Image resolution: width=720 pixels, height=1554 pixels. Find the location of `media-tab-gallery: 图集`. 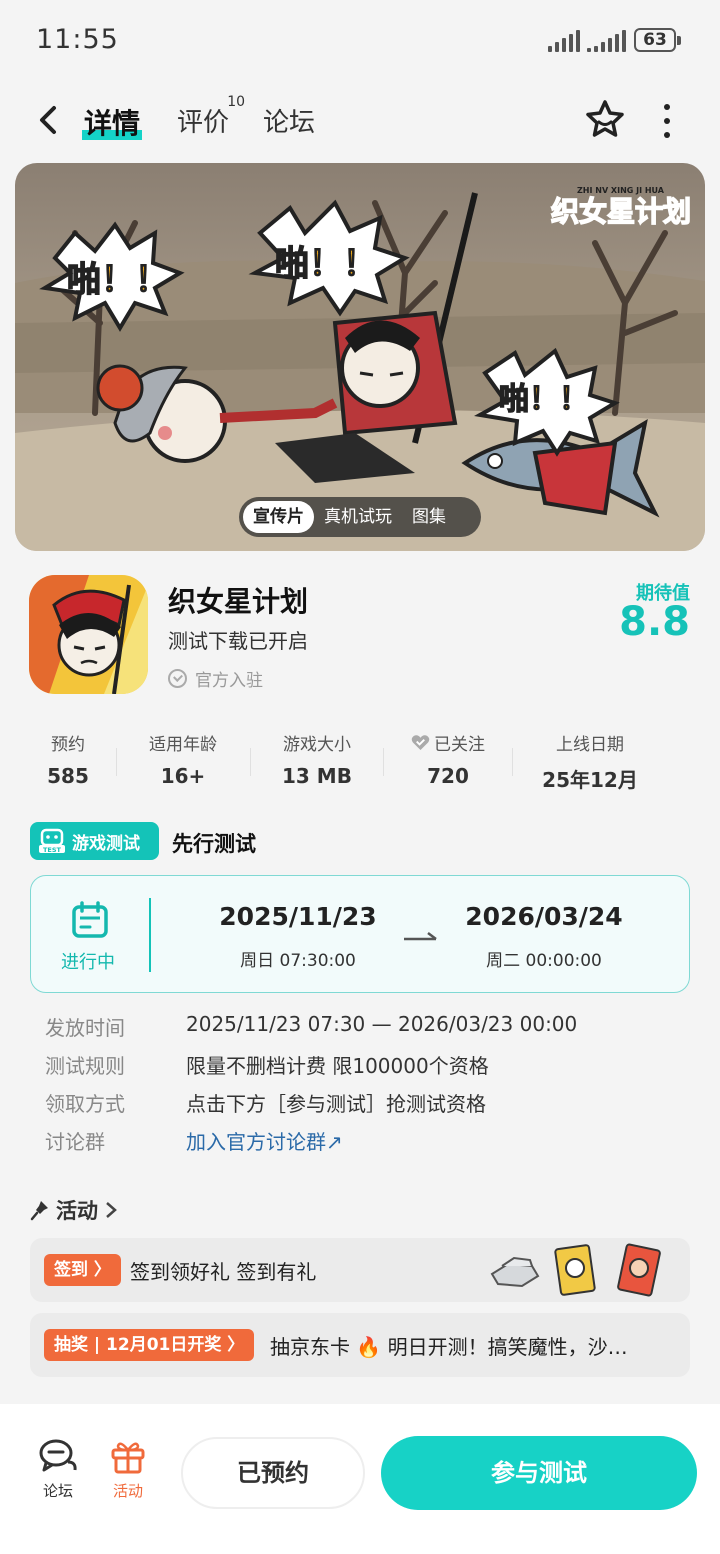

media-tab-gallery: 图集 is located at coordinates (429, 517).